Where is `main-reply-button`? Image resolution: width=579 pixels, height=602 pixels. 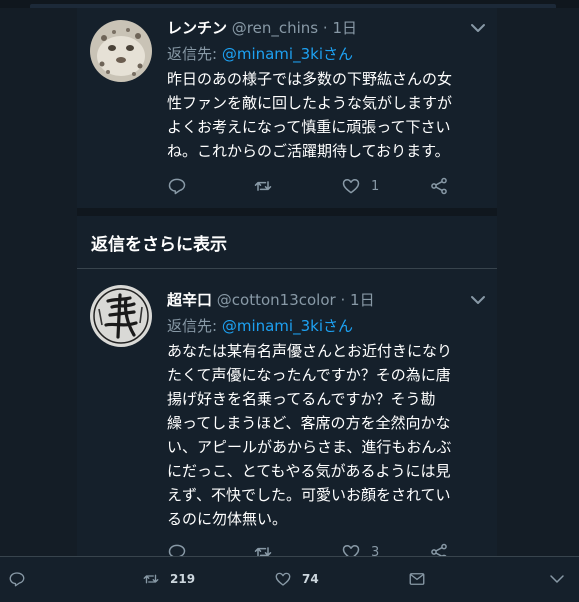
main-reply-button is located at coordinates (17, 579).